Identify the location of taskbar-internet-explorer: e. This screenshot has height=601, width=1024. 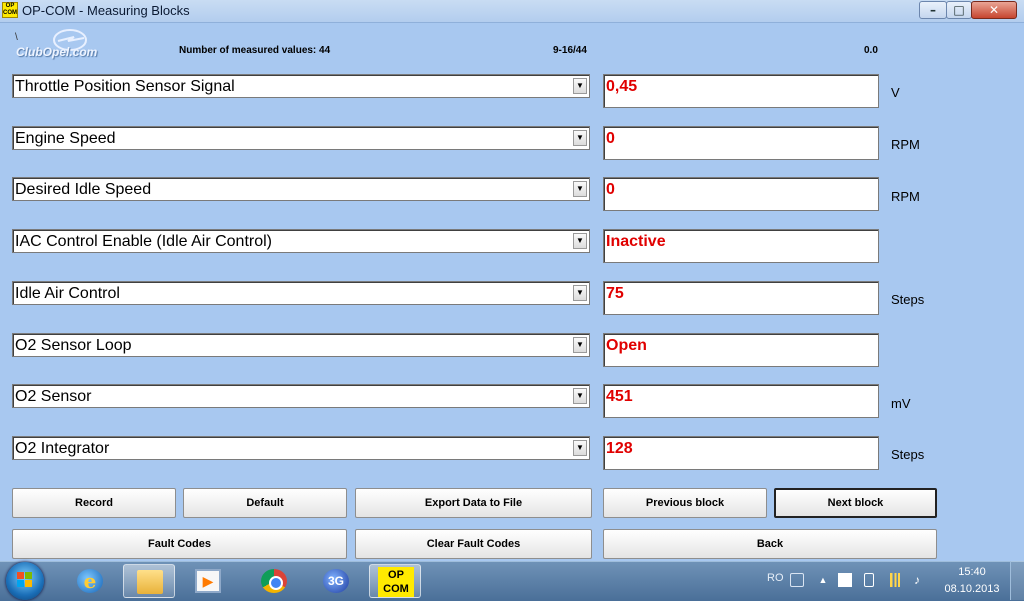
(90, 581).